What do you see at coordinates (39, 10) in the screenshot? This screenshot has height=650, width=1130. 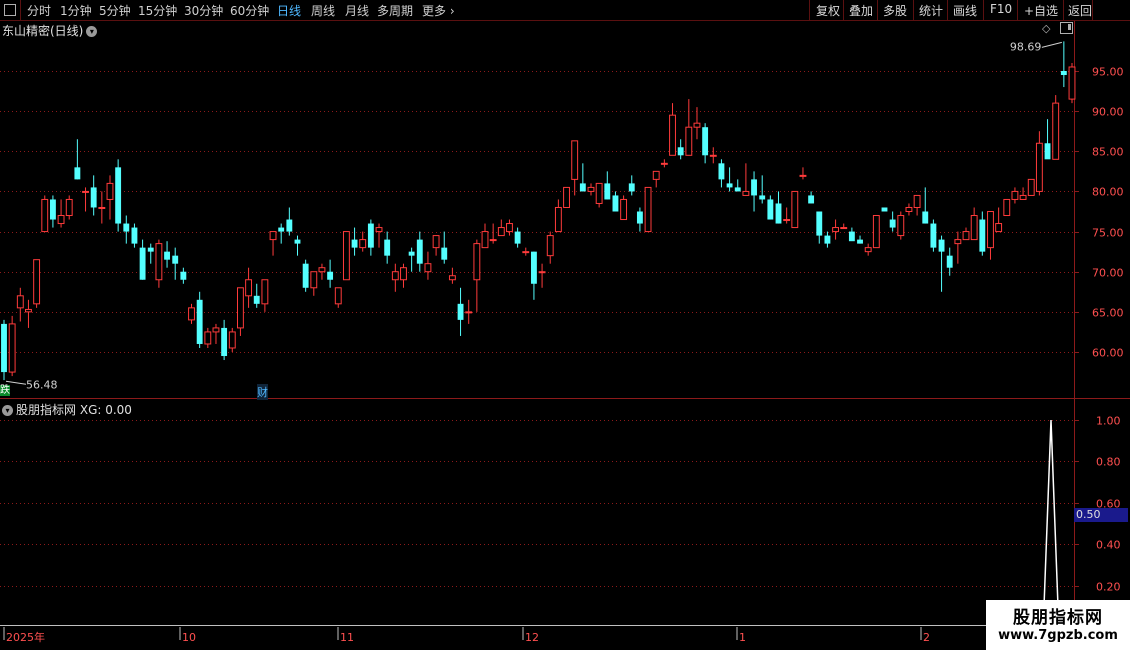 I see `period-fenshi: 分时` at bounding box center [39, 10].